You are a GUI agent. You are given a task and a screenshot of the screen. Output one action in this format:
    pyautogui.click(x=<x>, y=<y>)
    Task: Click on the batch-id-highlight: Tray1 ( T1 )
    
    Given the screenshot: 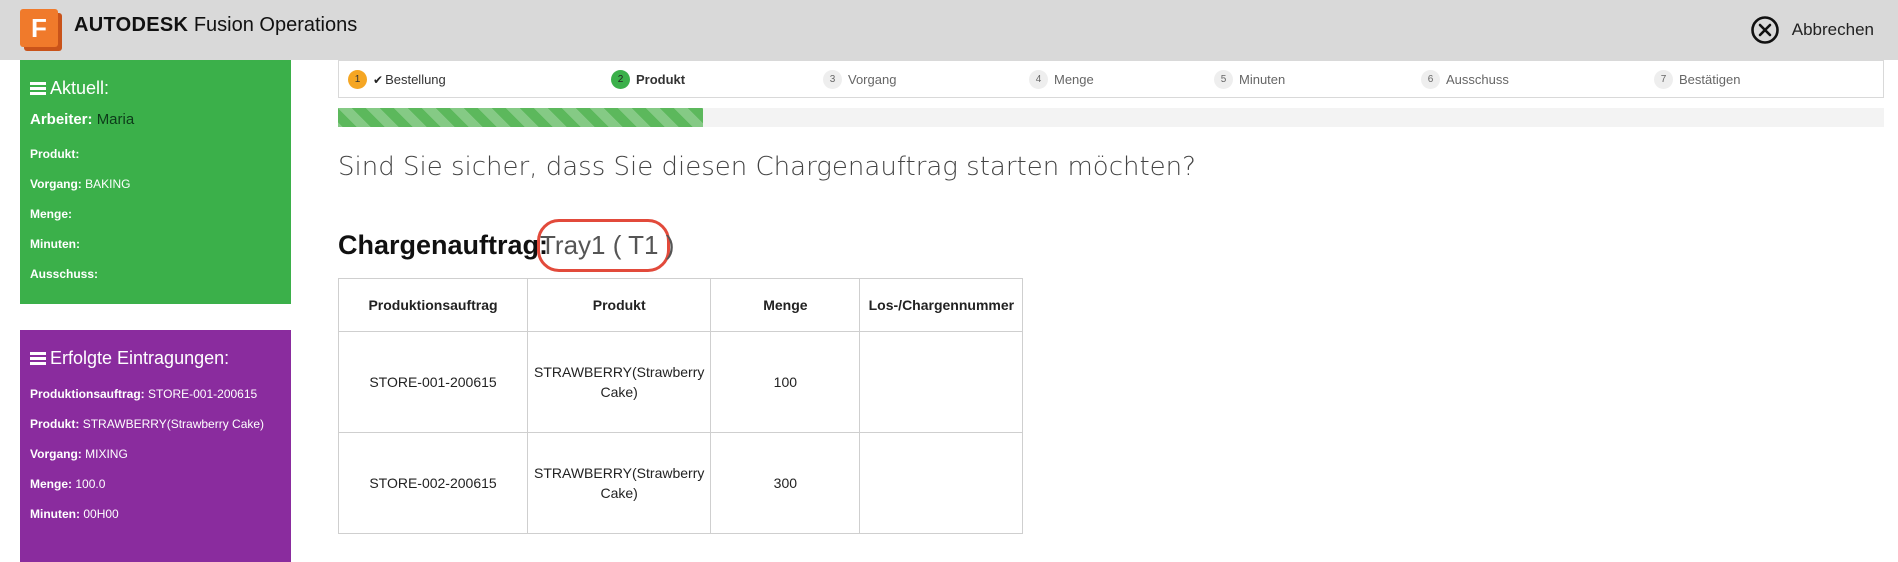 What is the action you would take?
    pyautogui.click(x=605, y=245)
    